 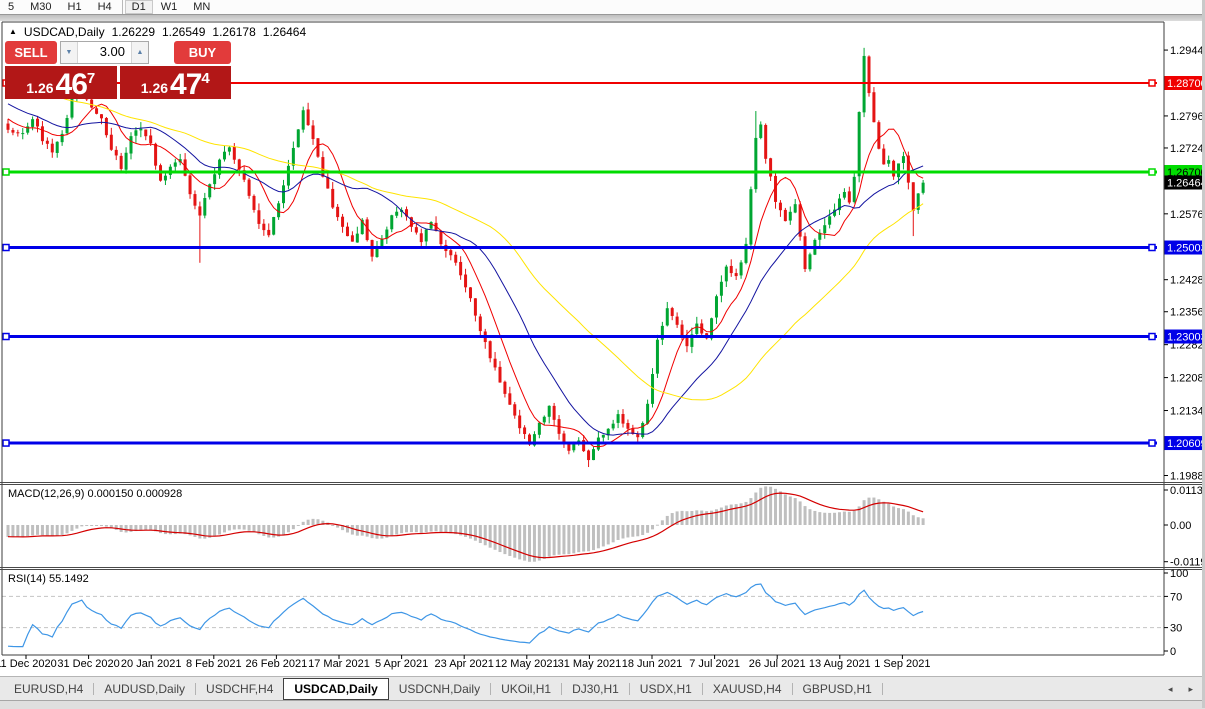 I want to click on svg-text: 0, so click(x=1173, y=652).